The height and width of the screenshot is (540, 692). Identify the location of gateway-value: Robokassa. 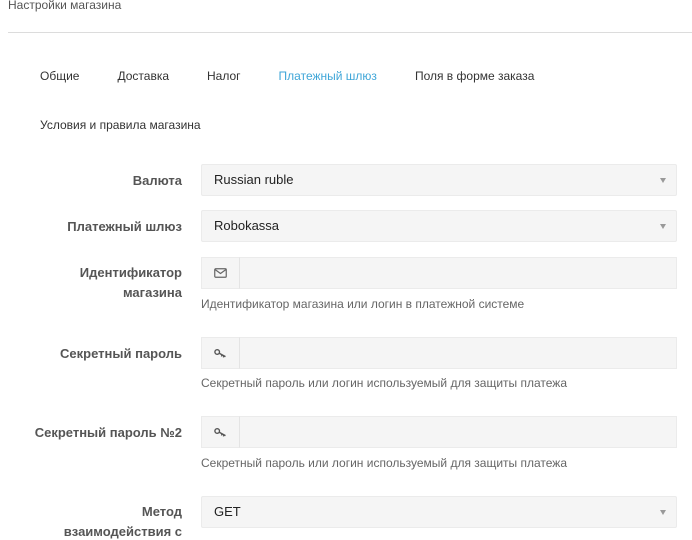
(247, 225).